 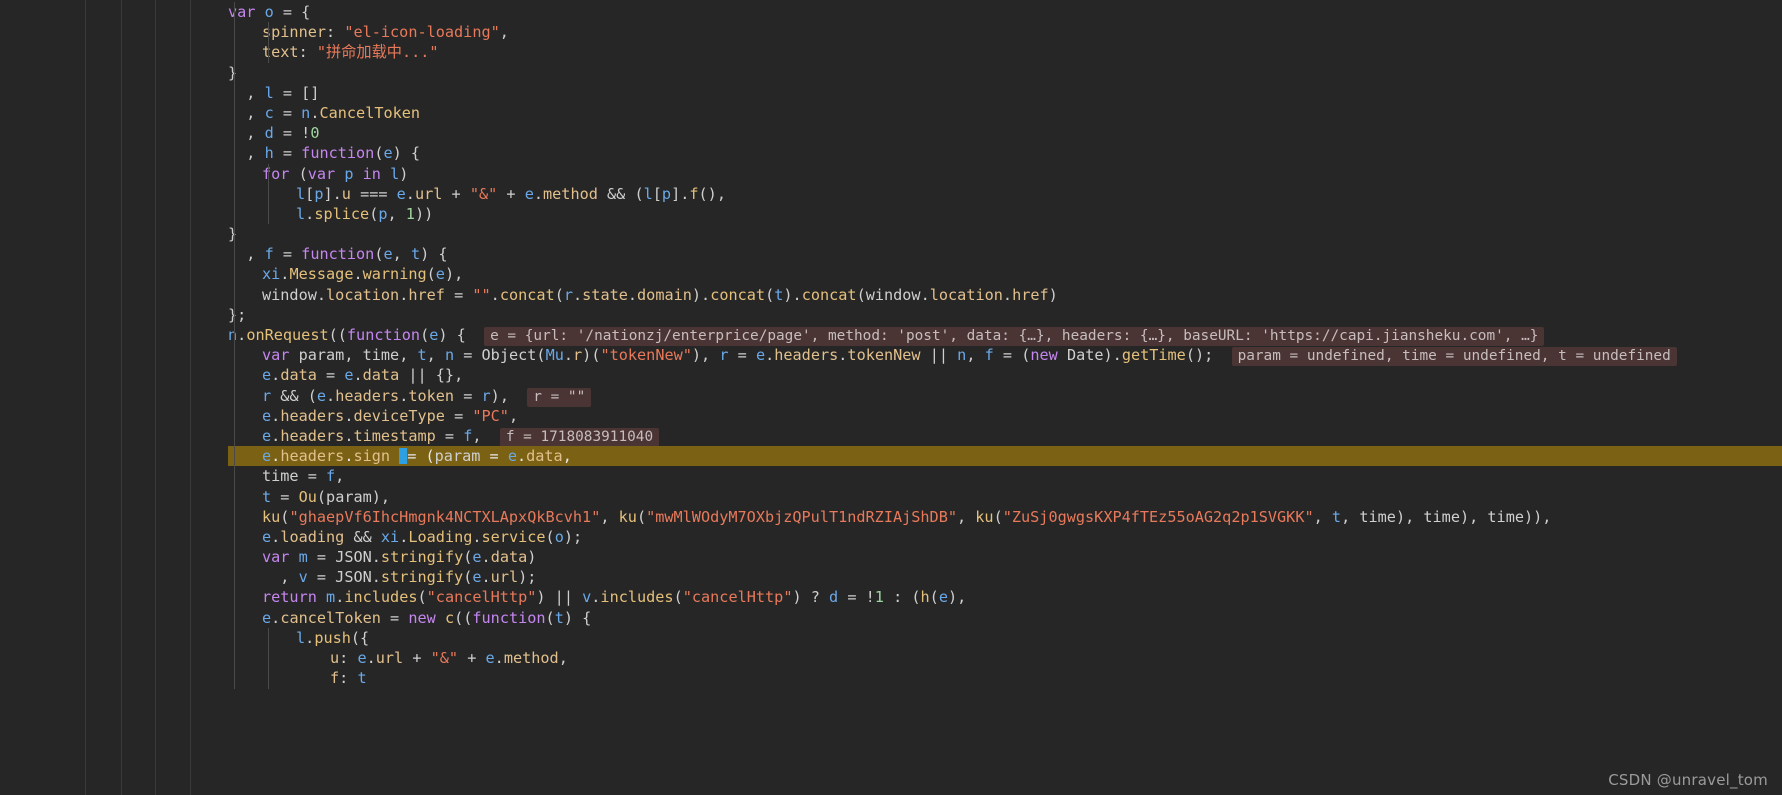 I want to click on code-line-text: e.headers.deviceType = "PC",, so click(x=390, y=415).